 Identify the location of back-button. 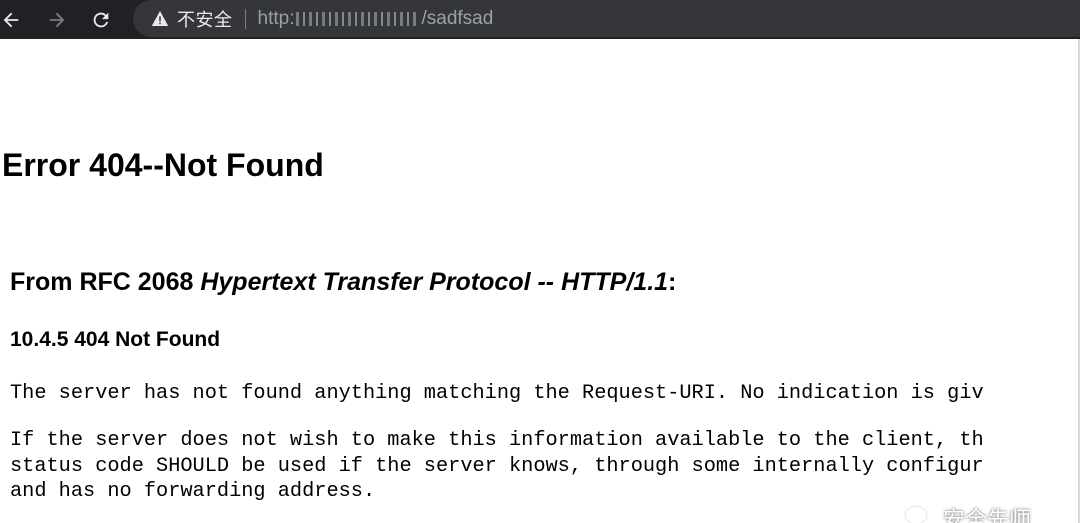
(14, 20).